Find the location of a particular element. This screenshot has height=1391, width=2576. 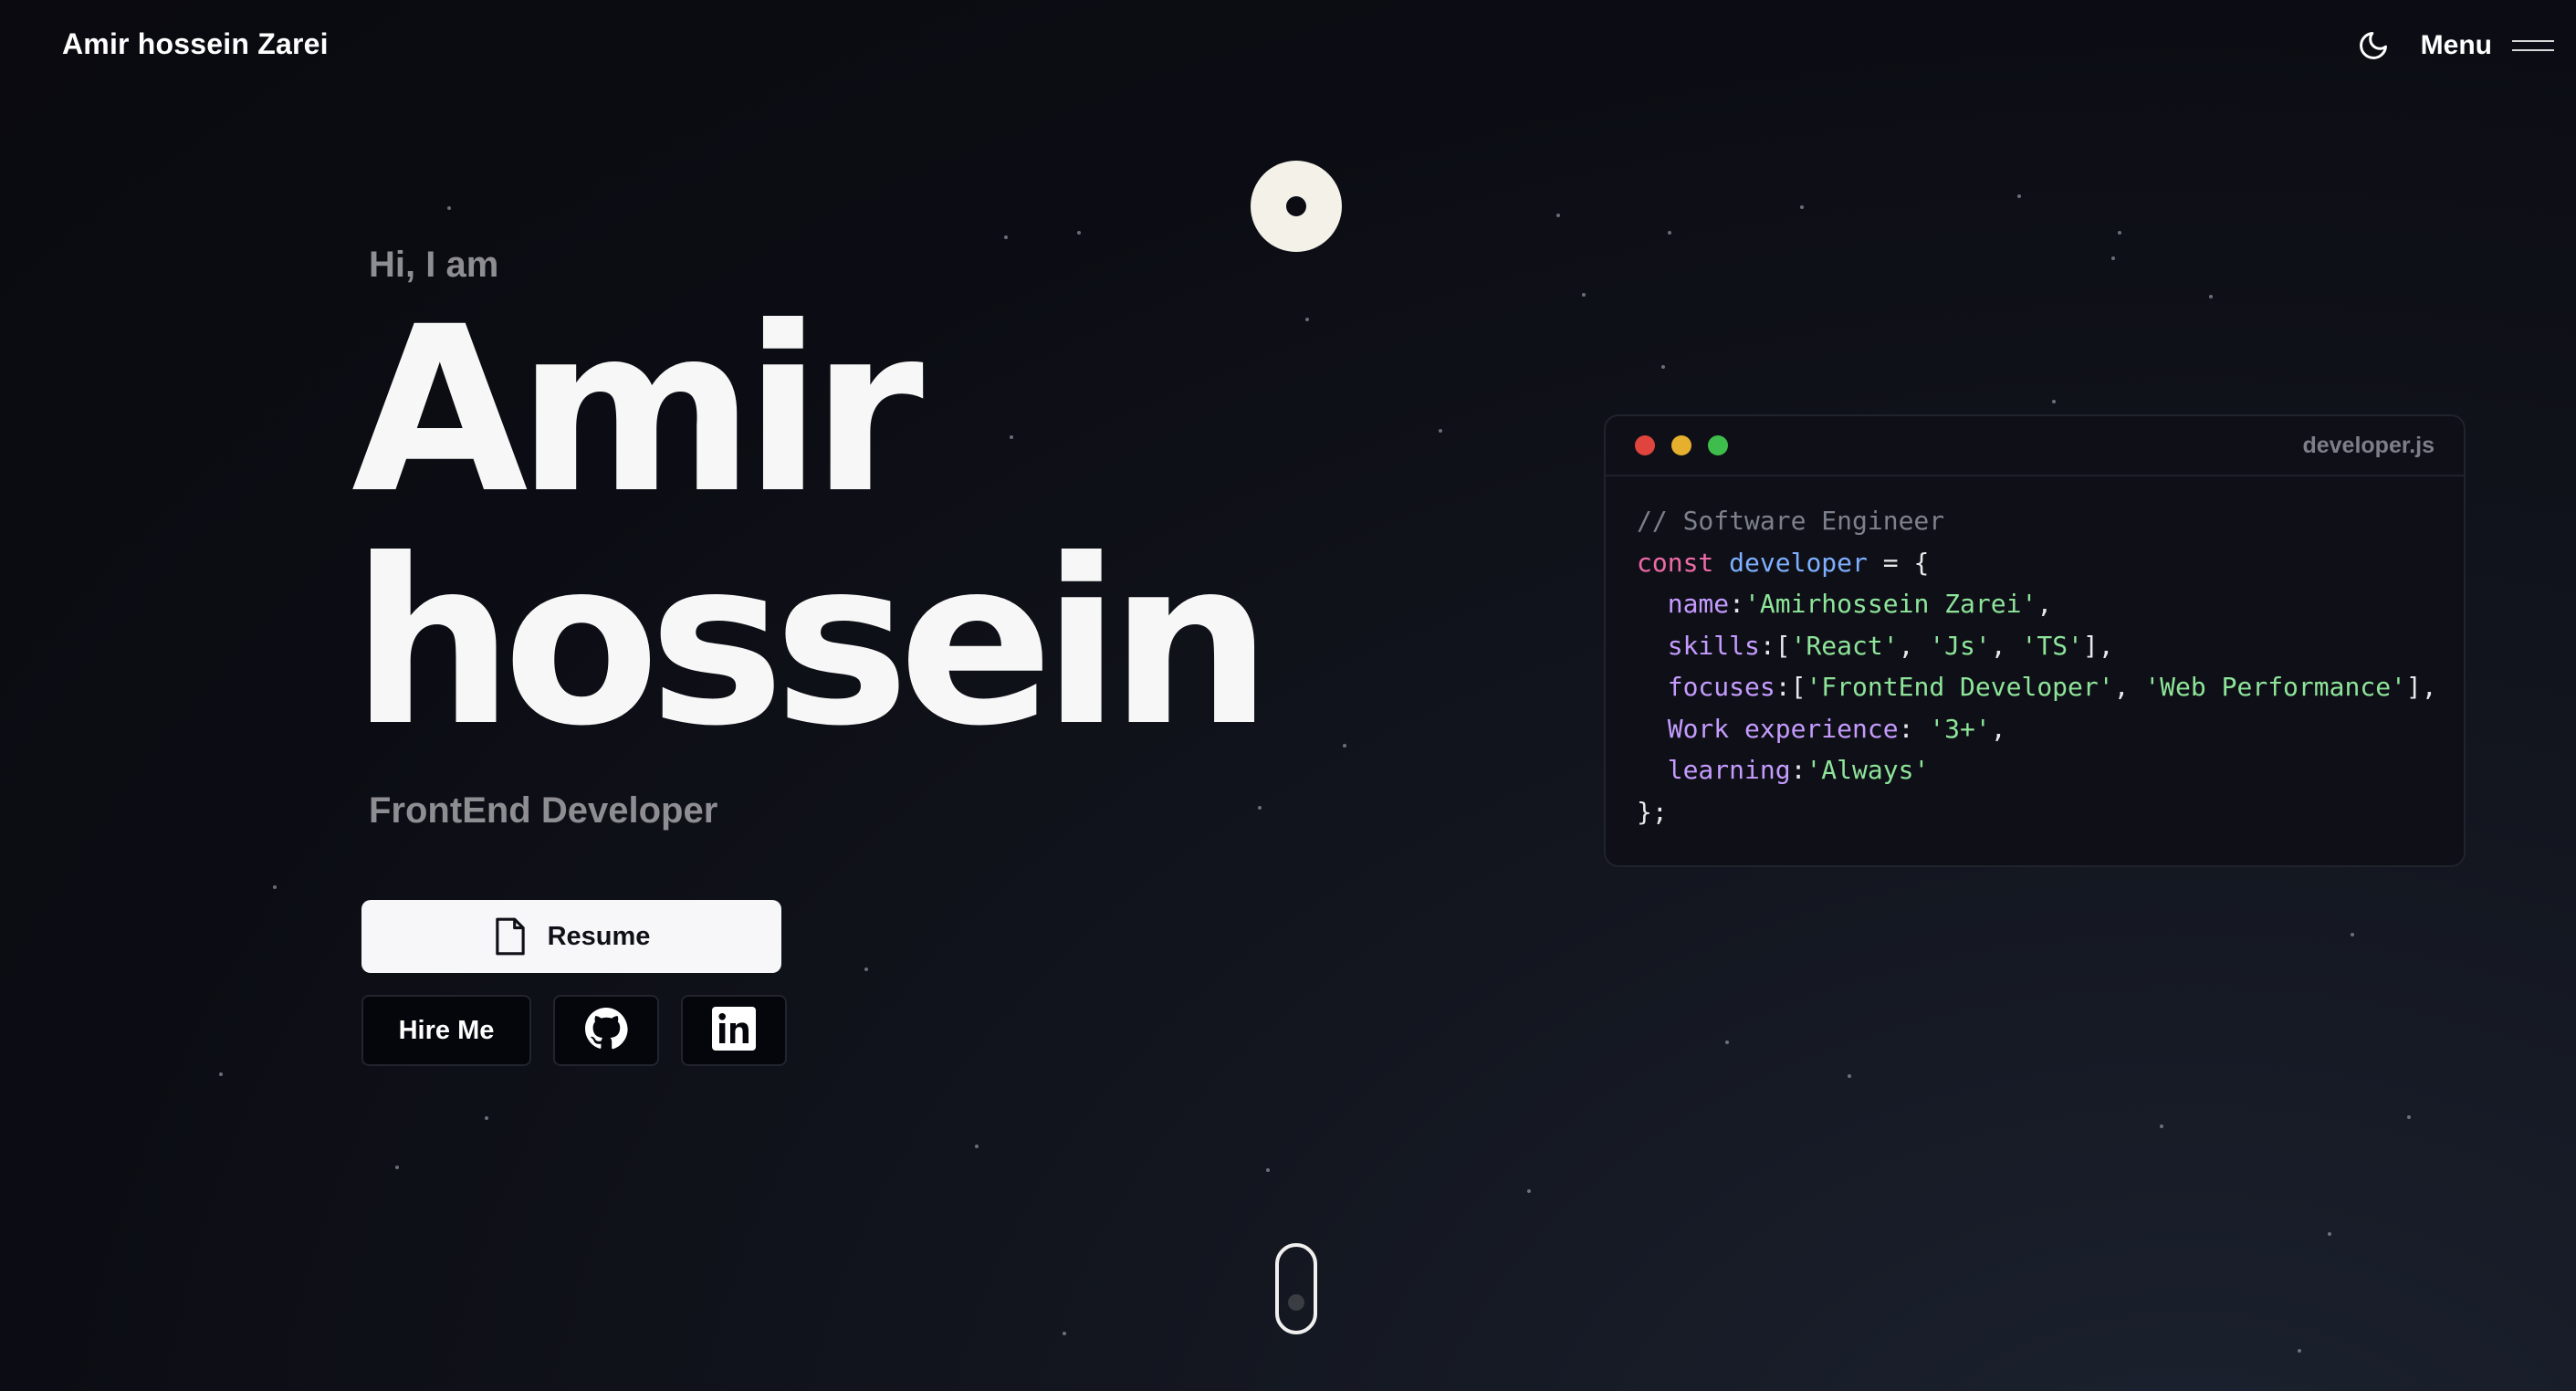

code-val-work: '3+' is located at coordinates (1960, 728).